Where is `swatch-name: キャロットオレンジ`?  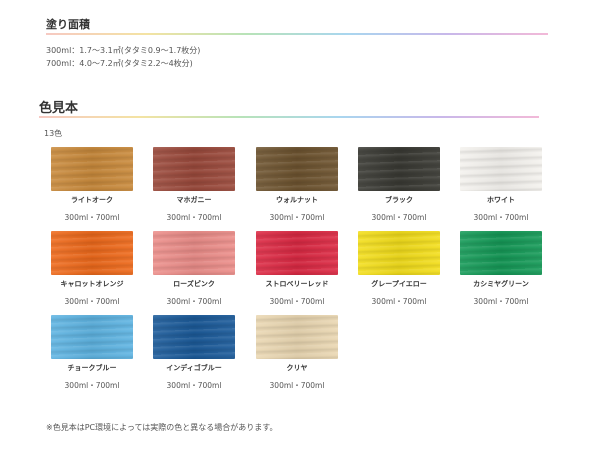 swatch-name: キャロットオレンジ is located at coordinates (92, 284).